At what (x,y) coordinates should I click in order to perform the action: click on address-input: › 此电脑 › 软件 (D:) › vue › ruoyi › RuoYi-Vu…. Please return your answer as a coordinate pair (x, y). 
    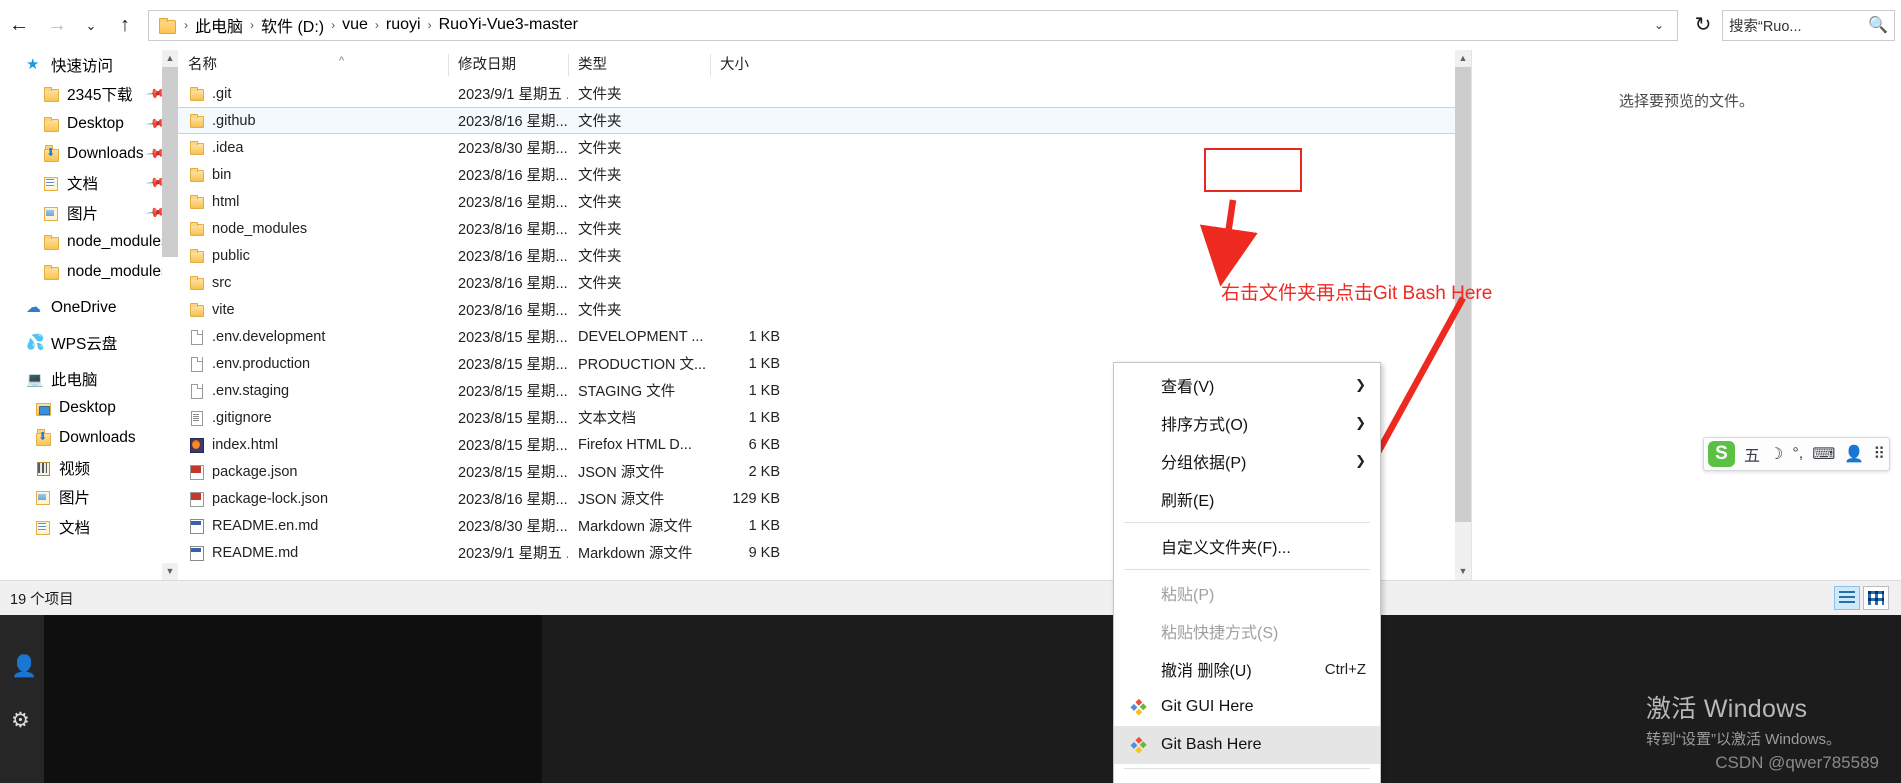
    Looking at the image, I should click on (913, 25).